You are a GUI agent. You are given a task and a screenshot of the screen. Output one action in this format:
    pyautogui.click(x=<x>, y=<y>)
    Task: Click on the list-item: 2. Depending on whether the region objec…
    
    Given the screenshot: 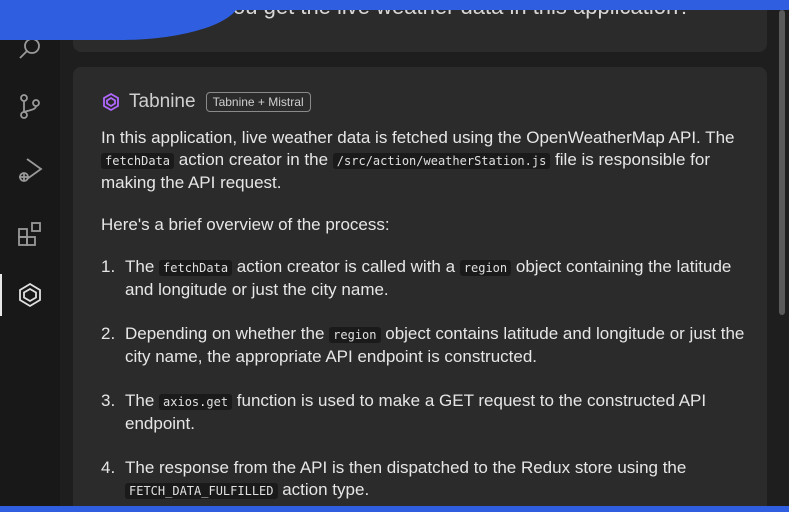 What is the action you would take?
    pyautogui.click(x=426, y=345)
    